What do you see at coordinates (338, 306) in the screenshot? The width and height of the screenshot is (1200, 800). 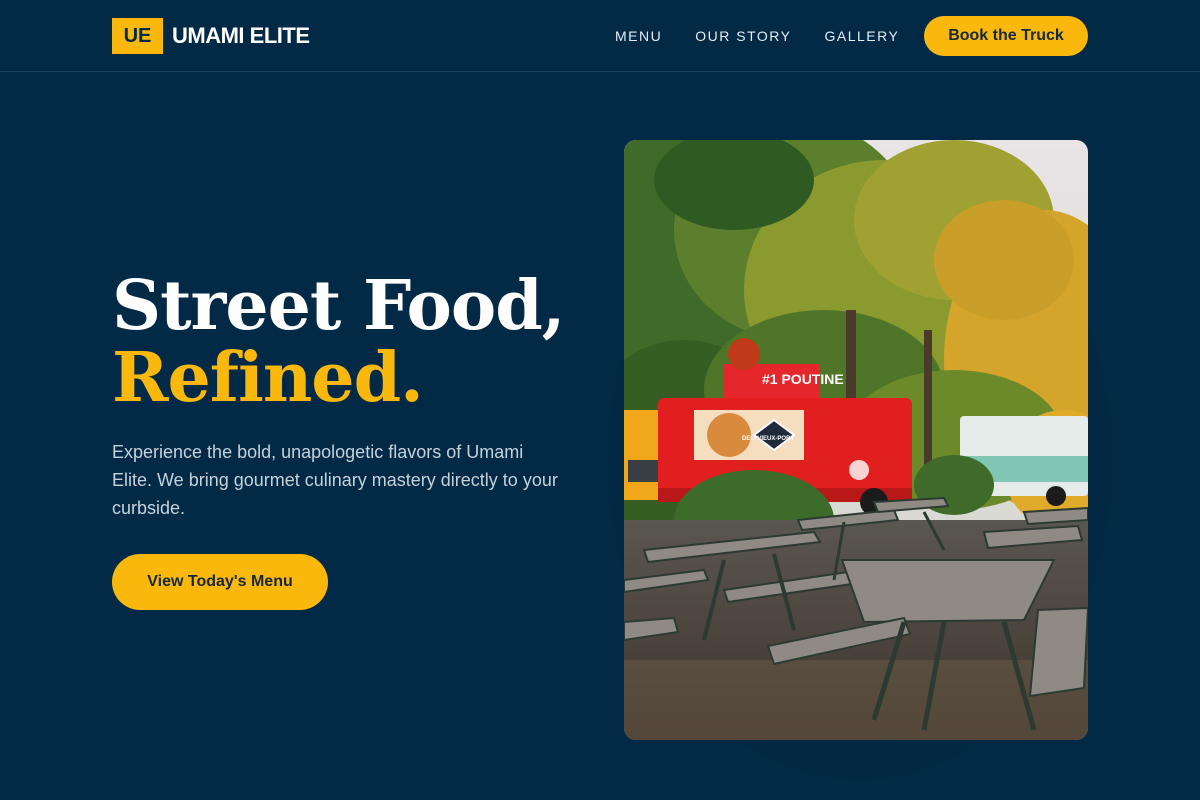 I see `hero-title-line1: Street Food,` at bounding box center [338, 306].